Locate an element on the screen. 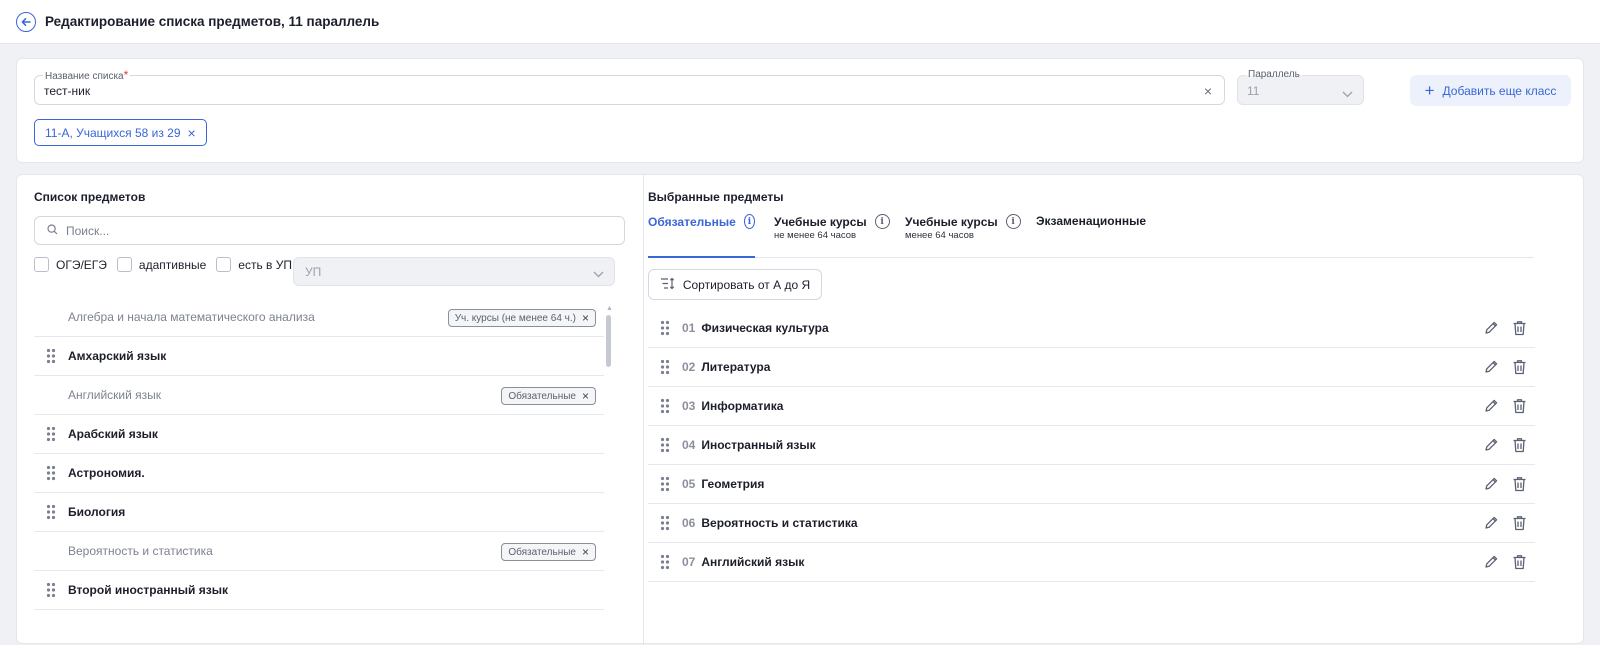 This screenshot has height=645, width=1600. add-class-button: + Добавить еще класс is located at coordinates (1490, 90).